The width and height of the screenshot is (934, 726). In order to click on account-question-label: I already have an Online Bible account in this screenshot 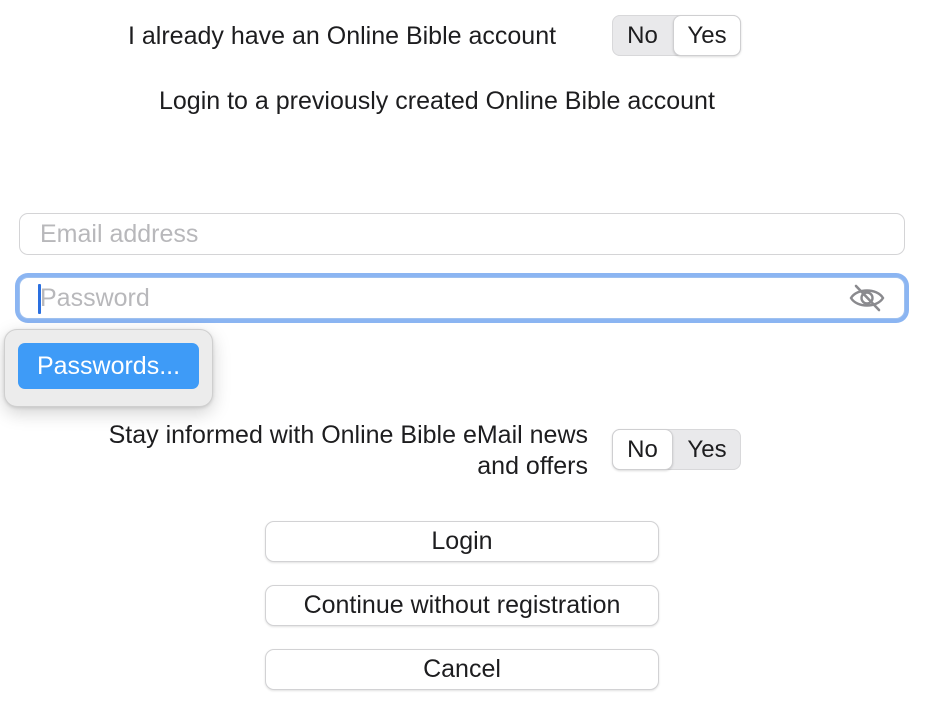, I will do `click(342, 36)`.